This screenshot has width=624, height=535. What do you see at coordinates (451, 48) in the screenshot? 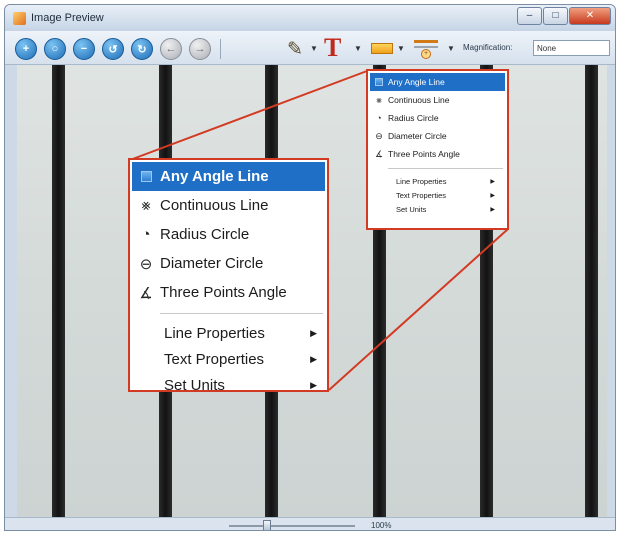
I see `calibration-dropdown-chevron-icon: ▼` at bounding box center [451, 48].